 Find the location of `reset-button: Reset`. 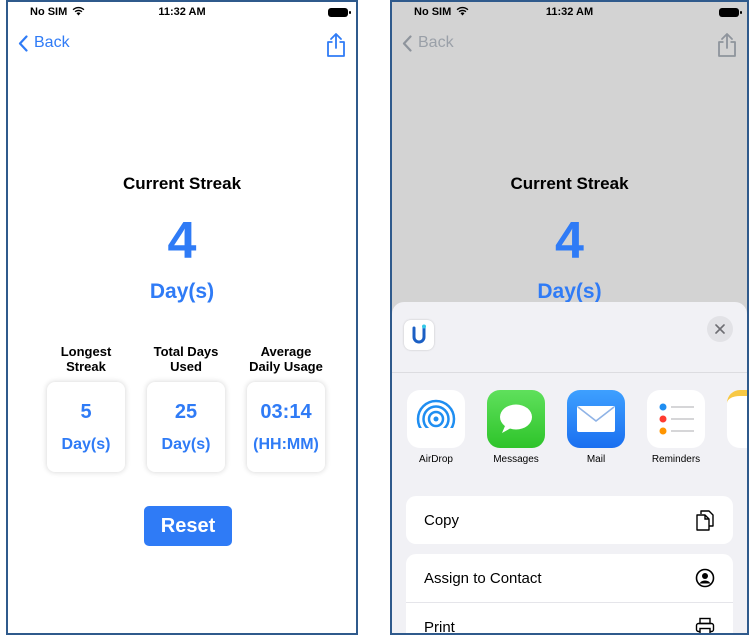

reset-button: Reset is located at coordinates (188, 526).